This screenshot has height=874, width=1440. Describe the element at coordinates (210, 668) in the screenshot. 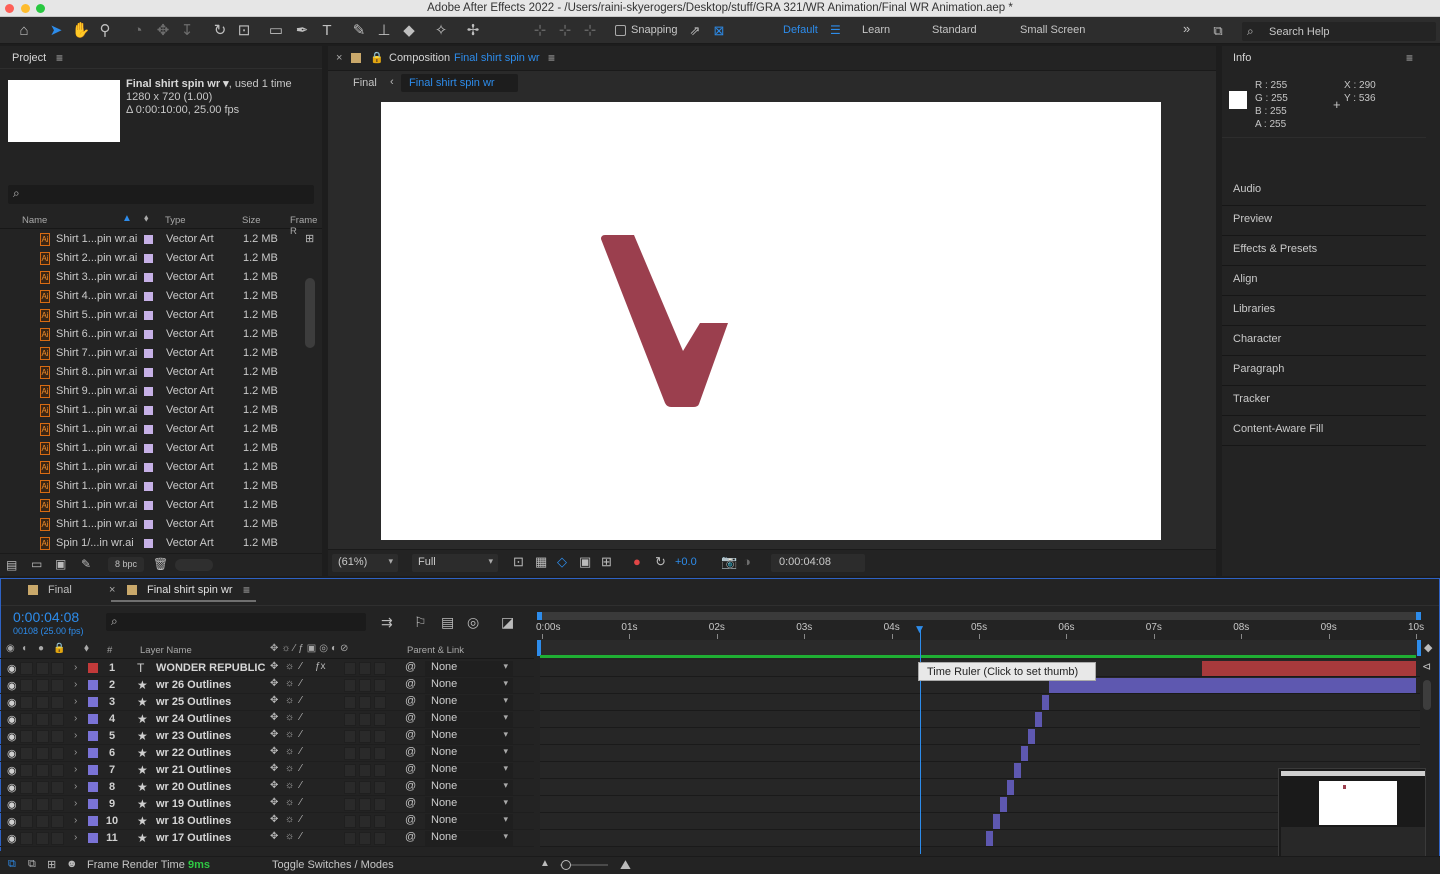

I see `layer-name: WONDER REPUBLIC` at that location.